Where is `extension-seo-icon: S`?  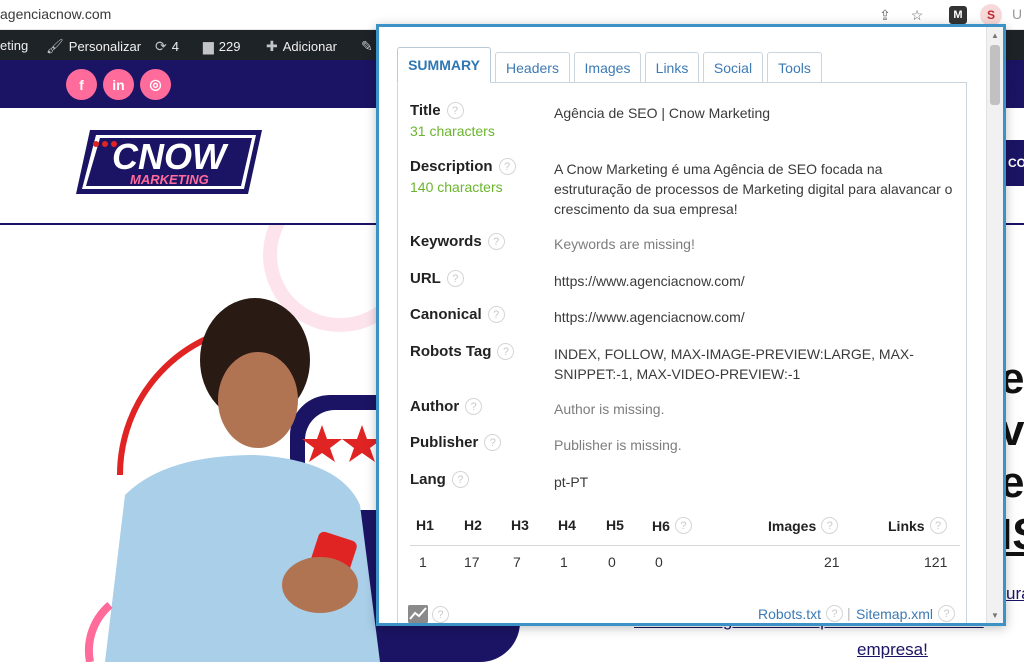
extension-seo-icon: S is located at coordinates (991, 15).